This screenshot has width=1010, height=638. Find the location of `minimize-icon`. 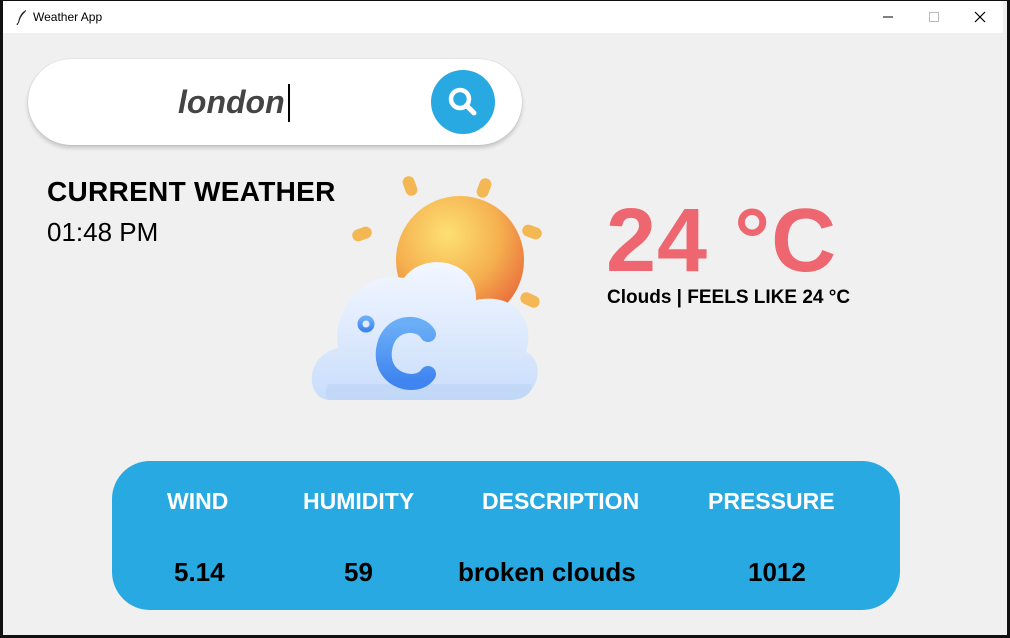

minimize-icon is located at coordinates (888, 17).